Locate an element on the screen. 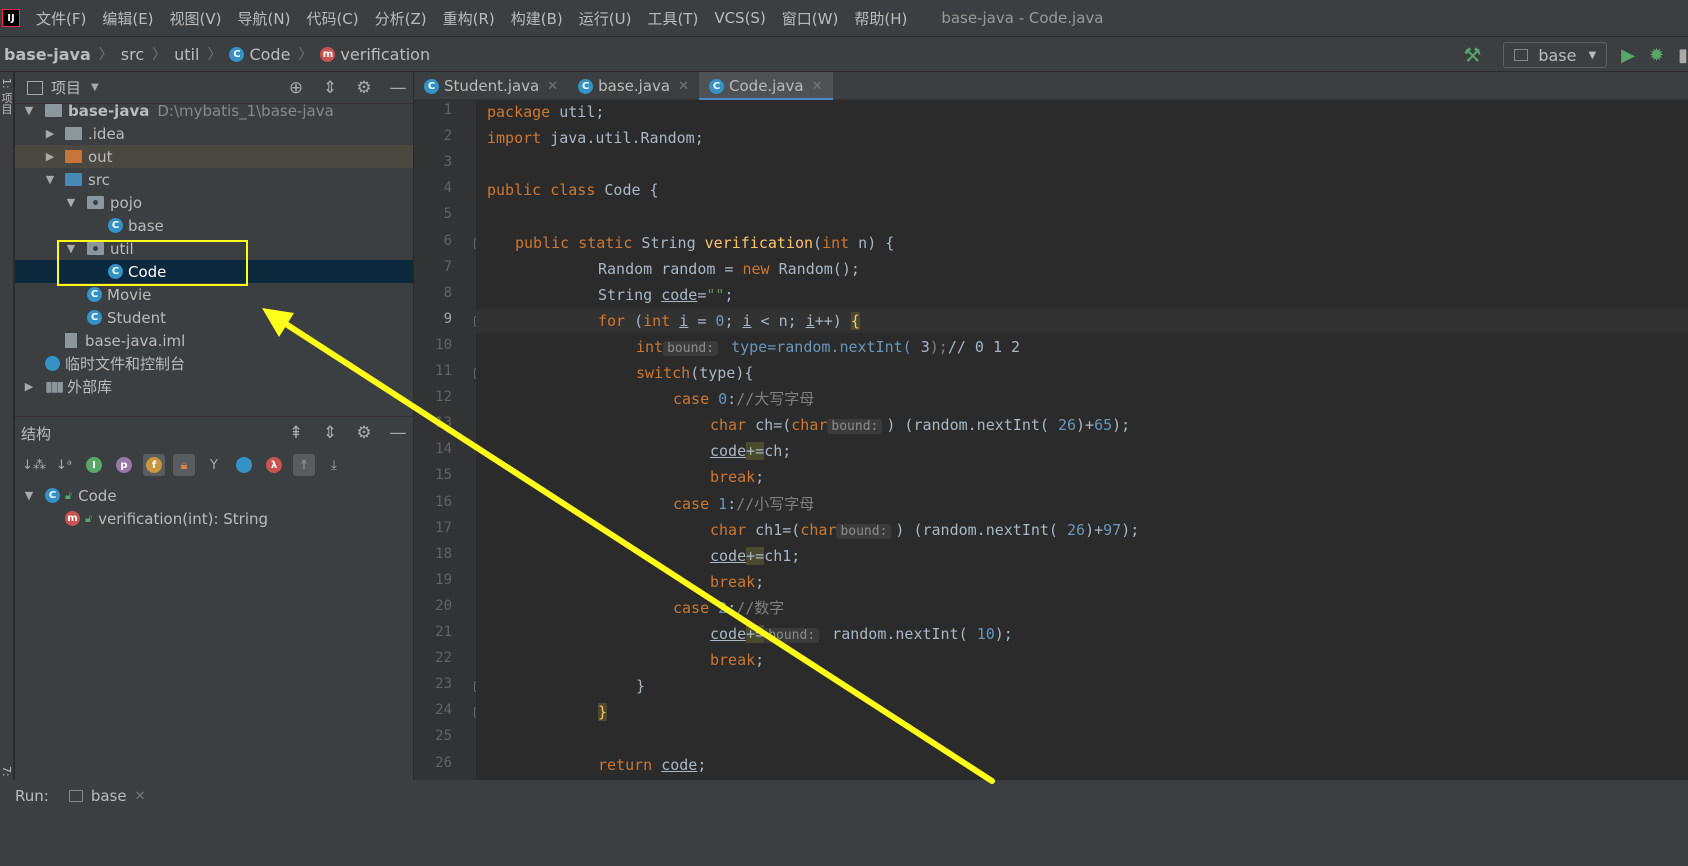 The image size is (1688, 866). tree-item-student: C Student is located at coordinates (214, 317).